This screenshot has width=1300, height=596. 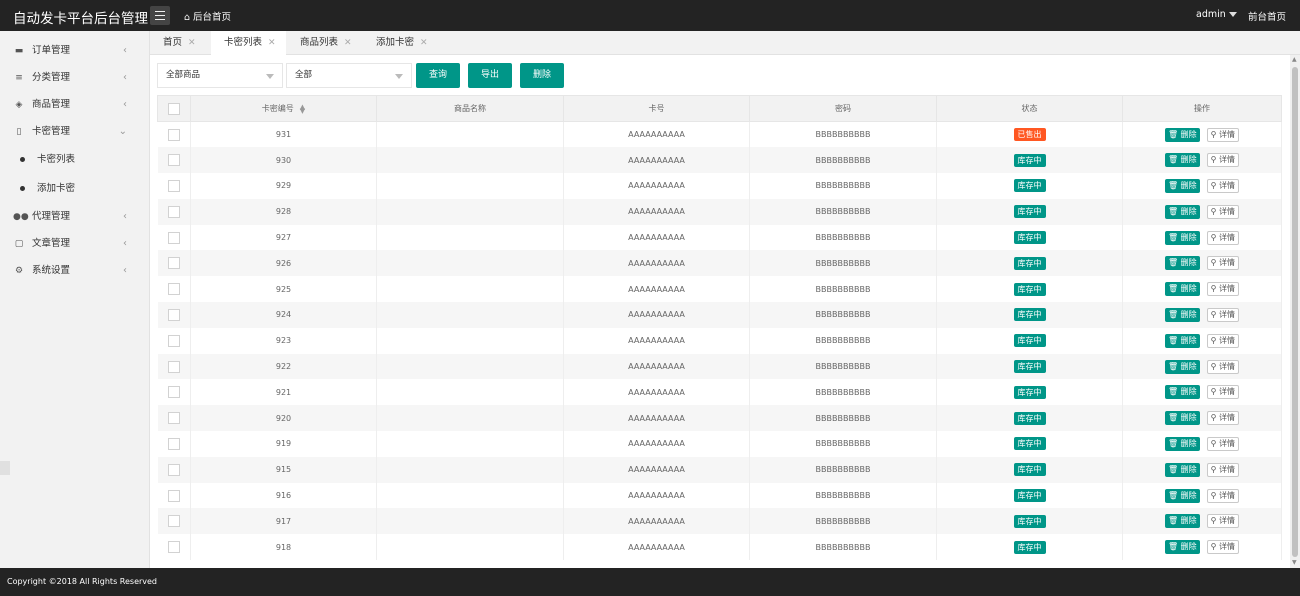 I want to click on delete-button: 删除, so click(x=542, y=75).